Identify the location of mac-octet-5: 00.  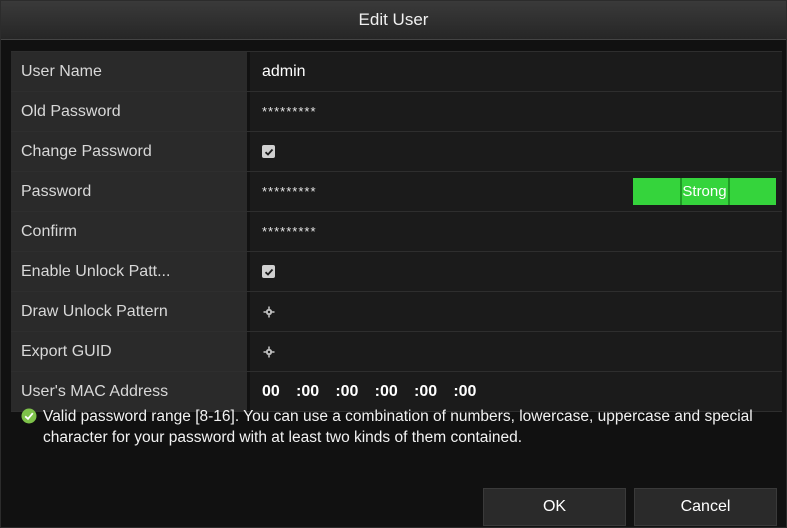
(436, 392).